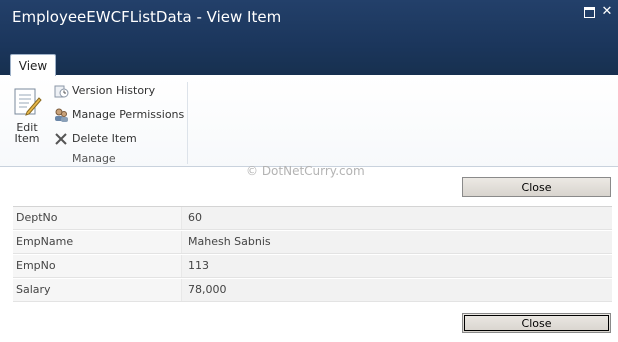  I want to click on edit-item-button: Edit Item, so click(27, 116).